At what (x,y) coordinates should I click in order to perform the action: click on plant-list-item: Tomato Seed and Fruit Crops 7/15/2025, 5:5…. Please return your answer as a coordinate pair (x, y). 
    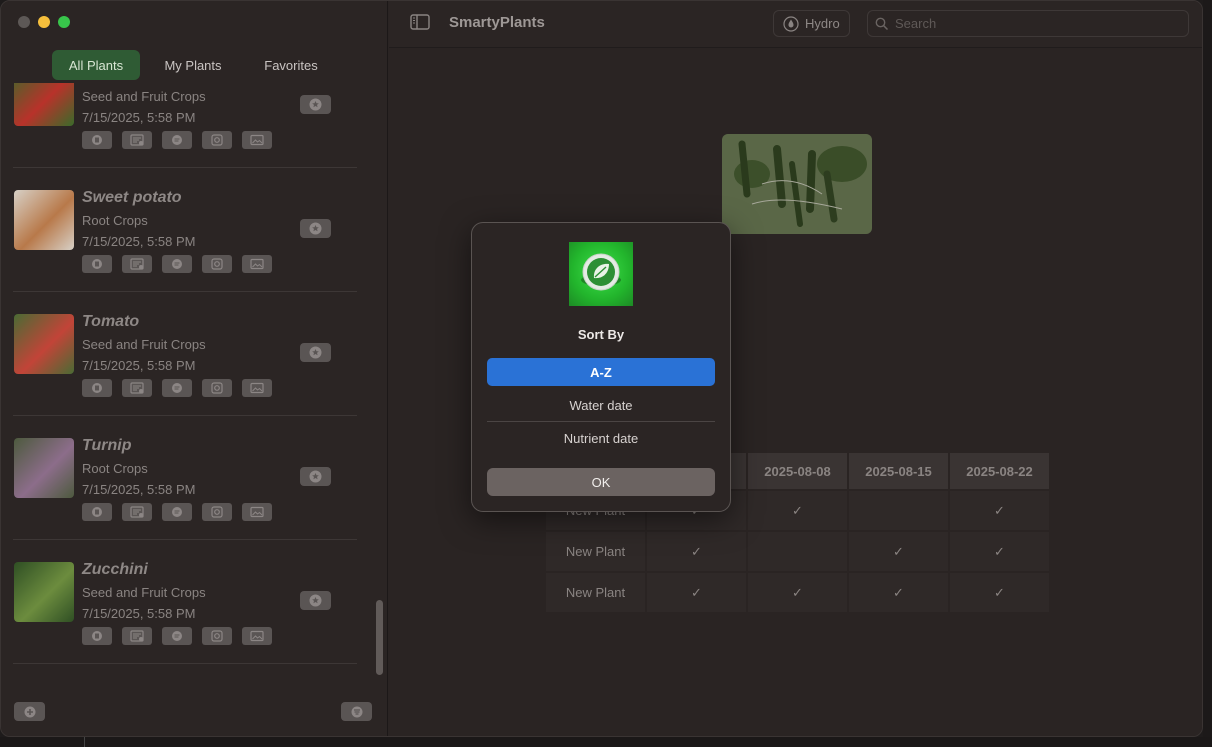
    Looking at the image, I should click on (186, 354).